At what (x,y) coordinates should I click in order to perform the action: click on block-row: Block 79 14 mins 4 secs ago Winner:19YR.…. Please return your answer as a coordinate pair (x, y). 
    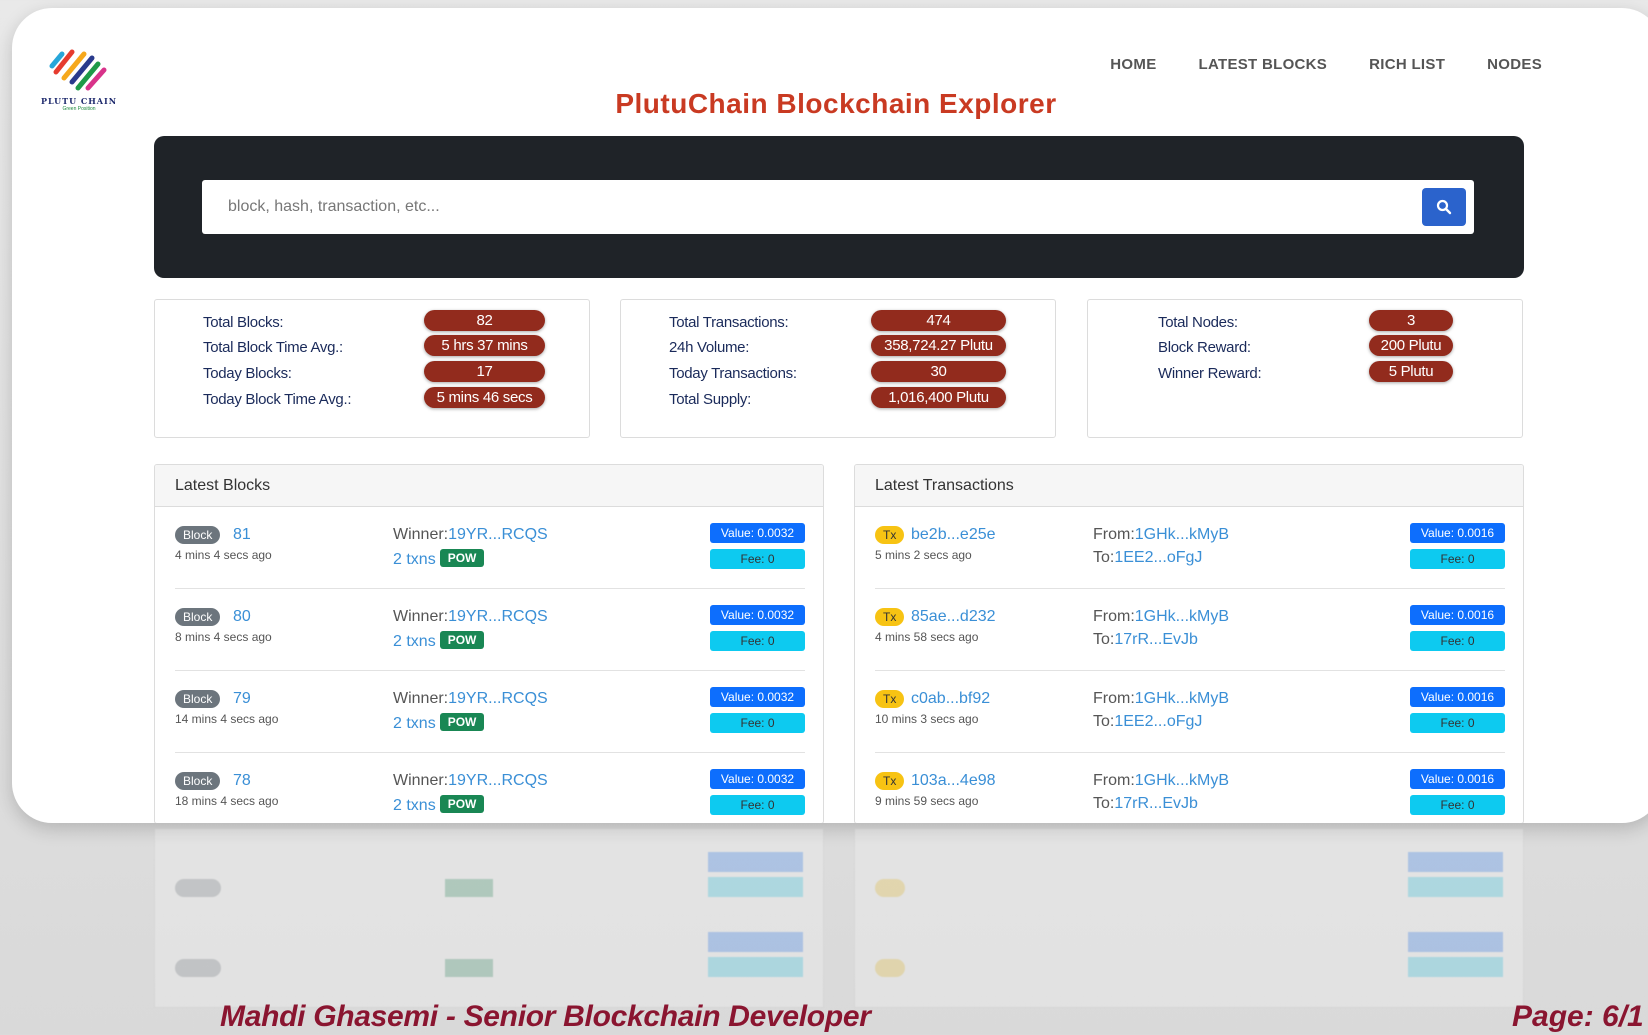
    Looking at the image, I should click on (490, 712).